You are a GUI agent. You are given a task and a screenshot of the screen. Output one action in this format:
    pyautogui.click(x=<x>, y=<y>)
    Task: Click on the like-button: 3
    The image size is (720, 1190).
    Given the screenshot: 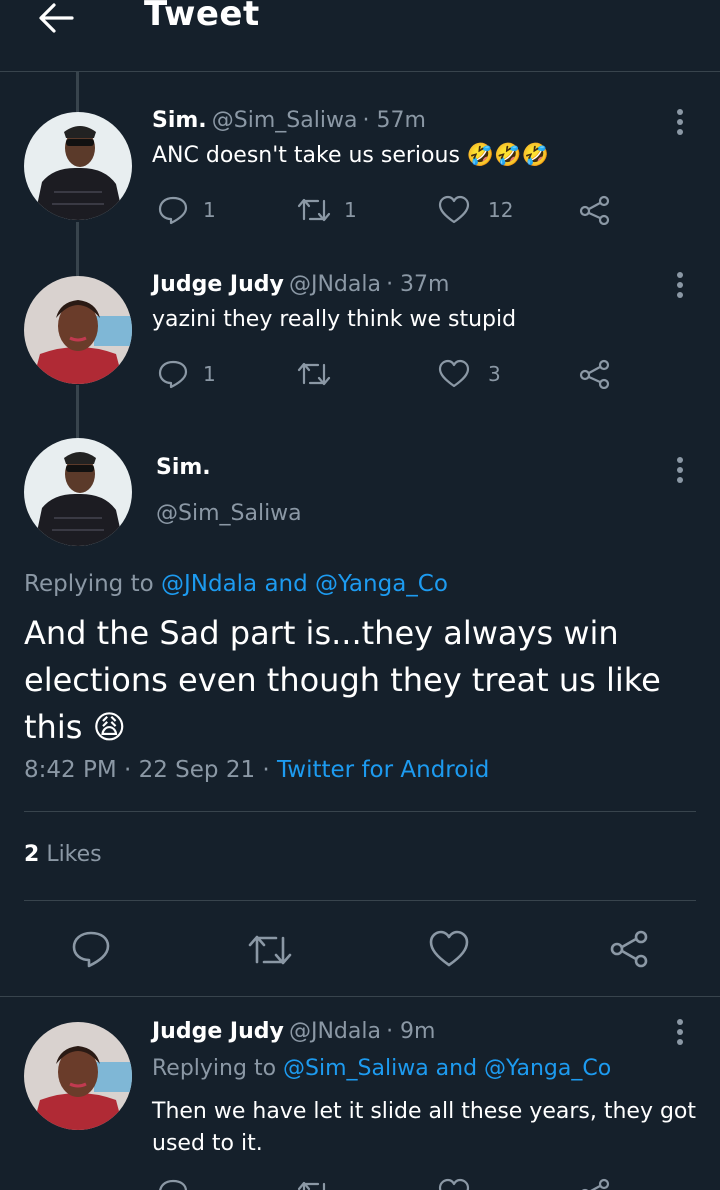 What is the action you would take?
    pyautogui.click(x=469, y=374)
    